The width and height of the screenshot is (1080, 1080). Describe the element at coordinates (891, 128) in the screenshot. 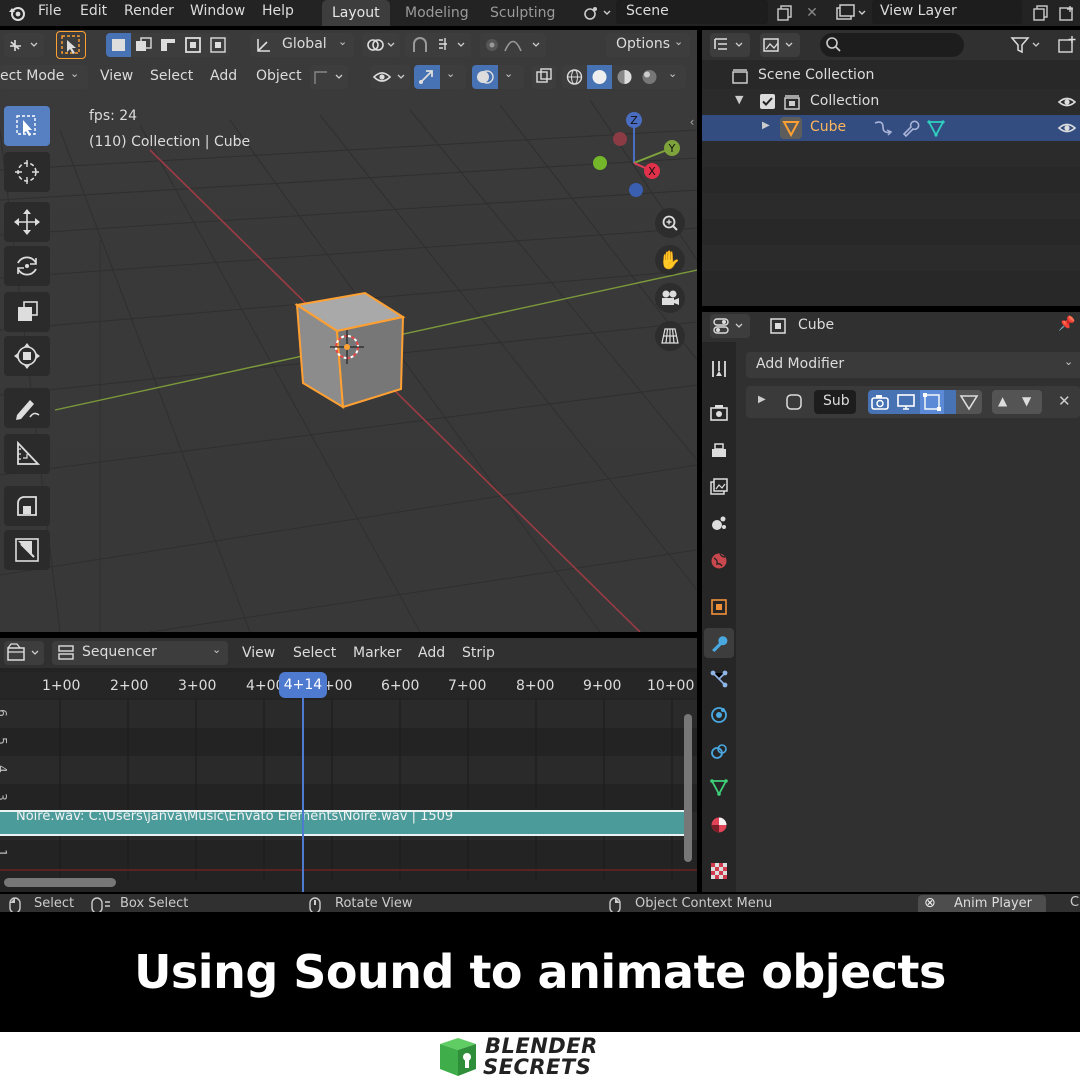

I see `outliner-row-cube: ▶ Cube` at that location.